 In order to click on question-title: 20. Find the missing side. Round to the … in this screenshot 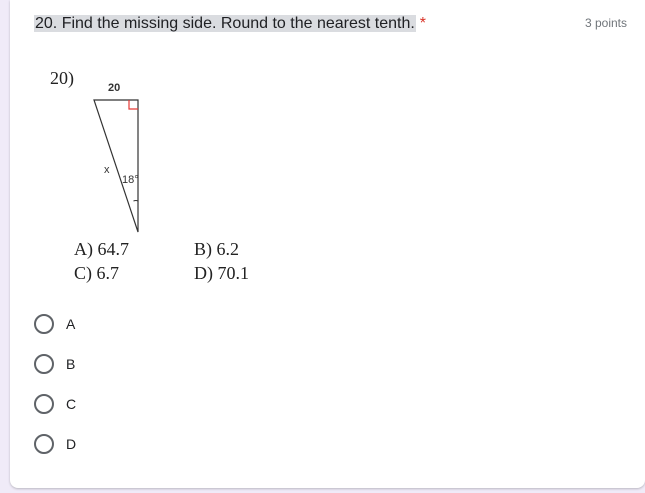, I will do `click(225, 23)`.